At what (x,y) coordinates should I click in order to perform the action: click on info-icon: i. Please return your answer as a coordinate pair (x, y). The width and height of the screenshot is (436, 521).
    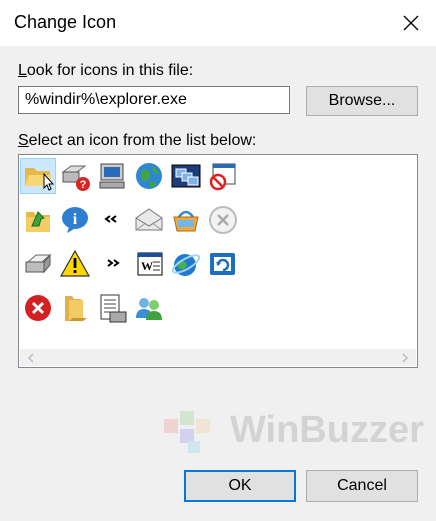
    Looking at the image, I should click on (75, 220).